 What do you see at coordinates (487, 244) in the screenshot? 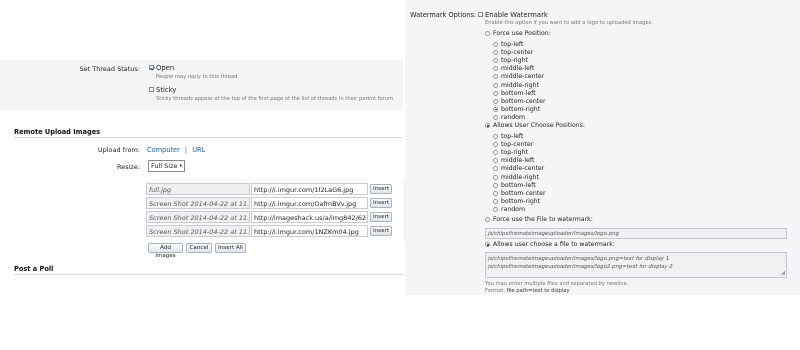
I see `allow-file-radio` at bounding box center [487, 244].